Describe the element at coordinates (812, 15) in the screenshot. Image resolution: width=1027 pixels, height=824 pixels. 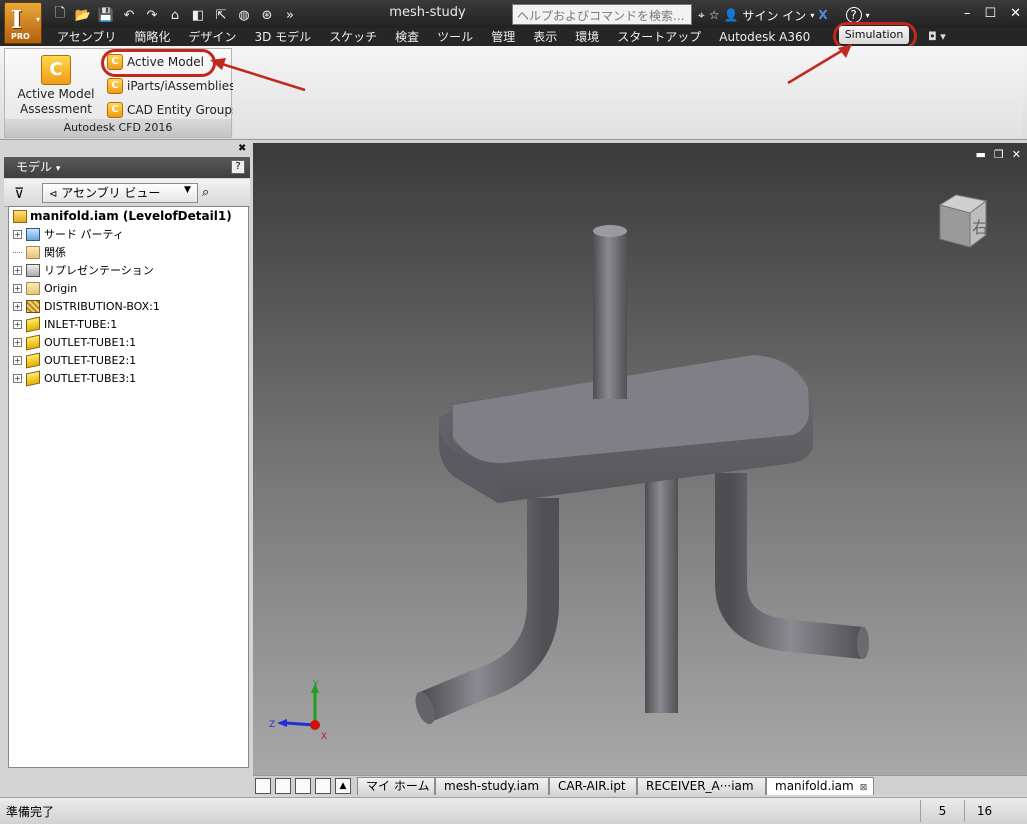
I see `chevron-down-icon: ▾` at that location.